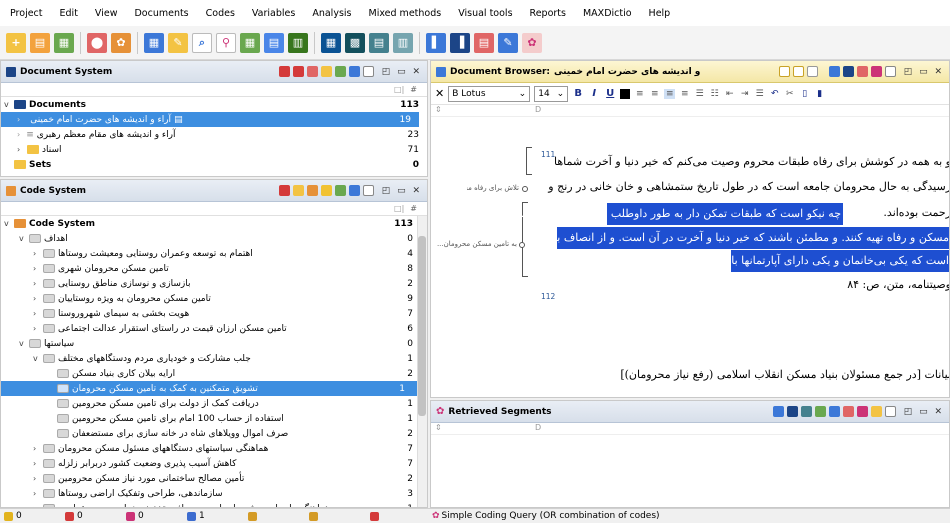 This screenshot has height=523, width=950. Describe the element at coordinates (439, 93) in the screenshot. I see `close-icon: ✕` at that location.